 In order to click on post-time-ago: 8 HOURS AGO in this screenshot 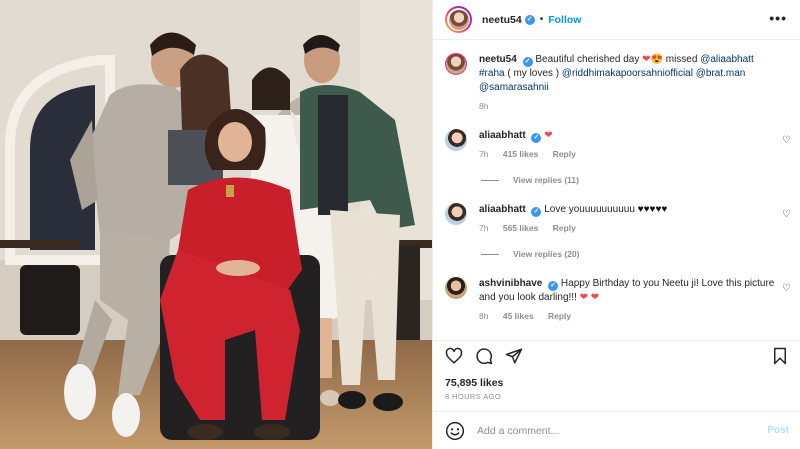, I will do `click(473, 396)`.